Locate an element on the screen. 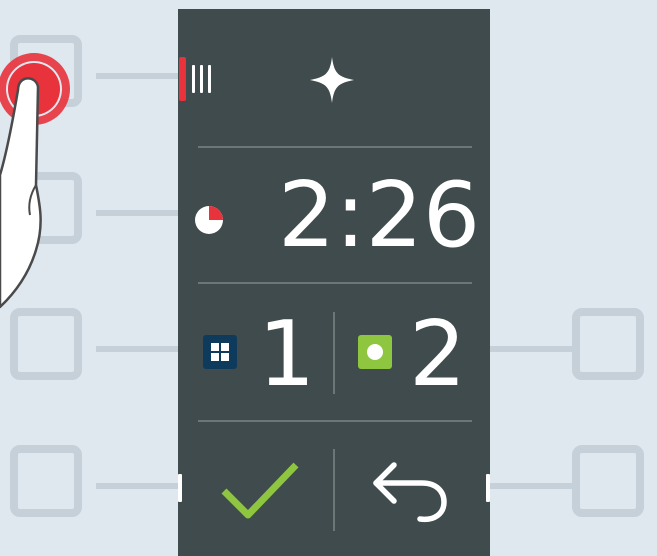  key-2-lead is located at coordinates (137, 213).